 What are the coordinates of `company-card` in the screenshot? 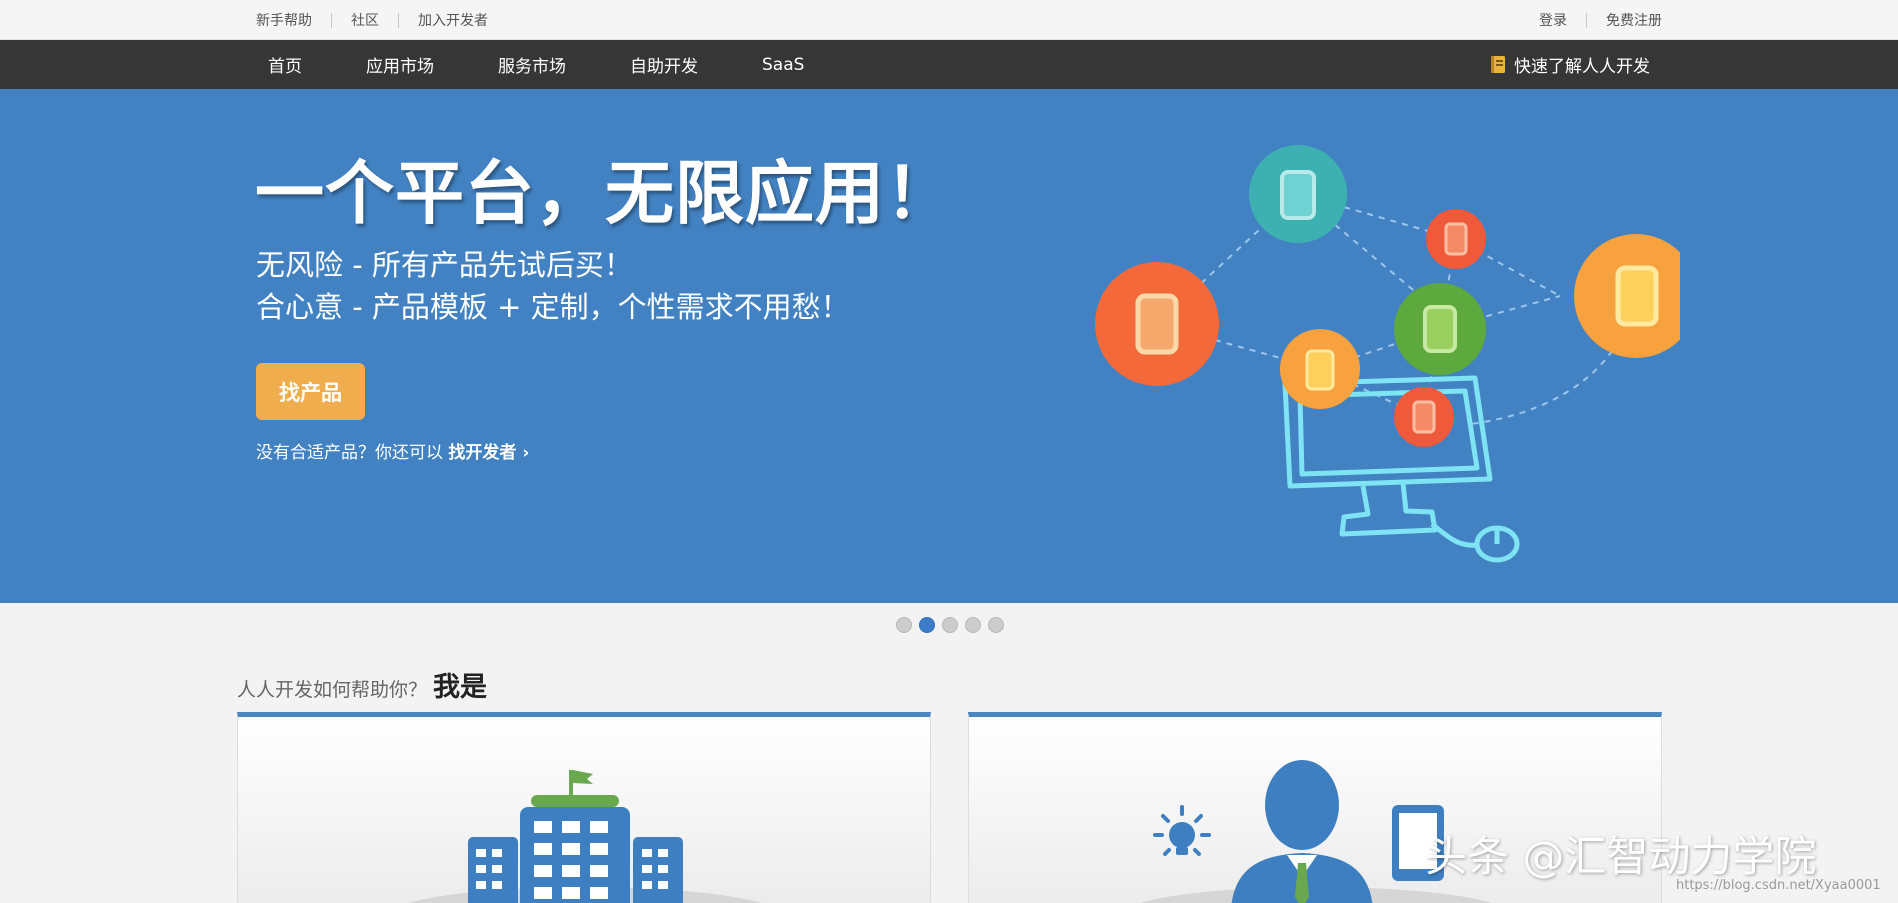 It's located at (584, 807).